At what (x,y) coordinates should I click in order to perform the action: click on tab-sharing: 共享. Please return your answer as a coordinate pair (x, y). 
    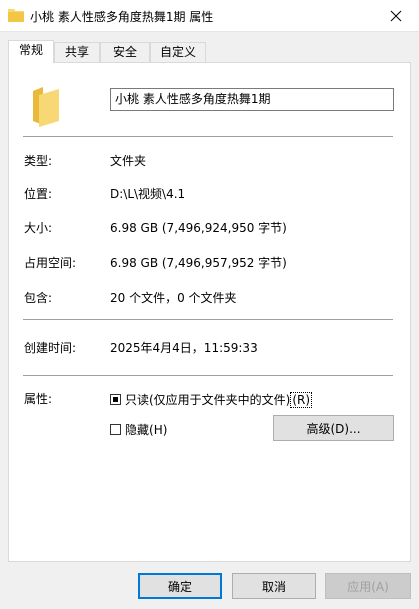
    Looking at the image, I should click on (77, 52).